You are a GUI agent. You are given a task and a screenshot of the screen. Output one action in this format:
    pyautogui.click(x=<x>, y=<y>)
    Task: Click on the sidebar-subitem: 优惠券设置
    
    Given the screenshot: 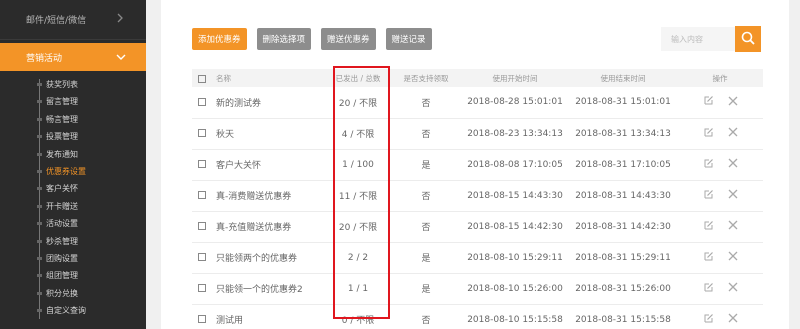 What is the action you would take?
    pyautogui.click(x=73, y=171)
    